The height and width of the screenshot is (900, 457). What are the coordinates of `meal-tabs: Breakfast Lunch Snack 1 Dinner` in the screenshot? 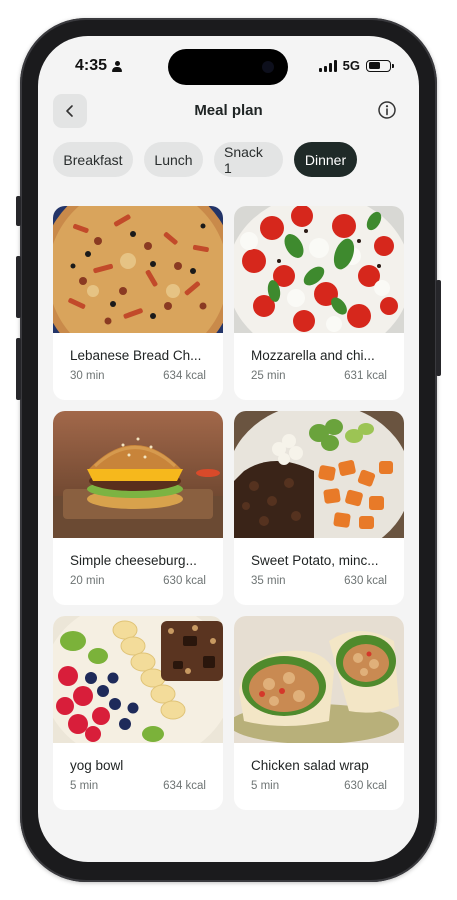 It's located at (205, 159).